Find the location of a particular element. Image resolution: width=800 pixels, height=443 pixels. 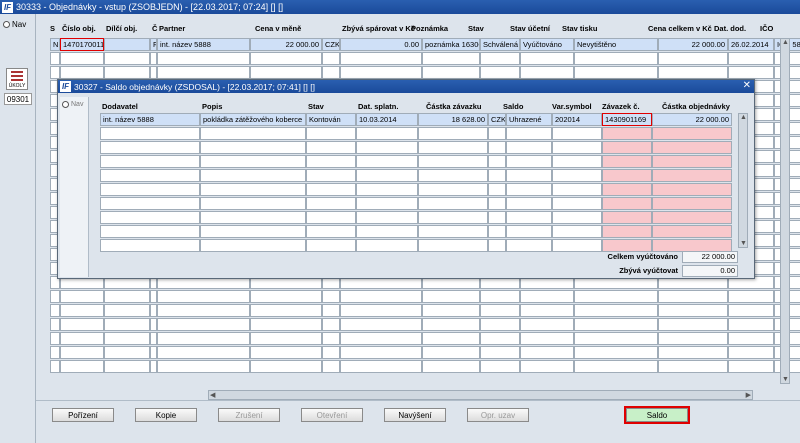

dialog-cell: 202014 is located at coordinates (577, 119).